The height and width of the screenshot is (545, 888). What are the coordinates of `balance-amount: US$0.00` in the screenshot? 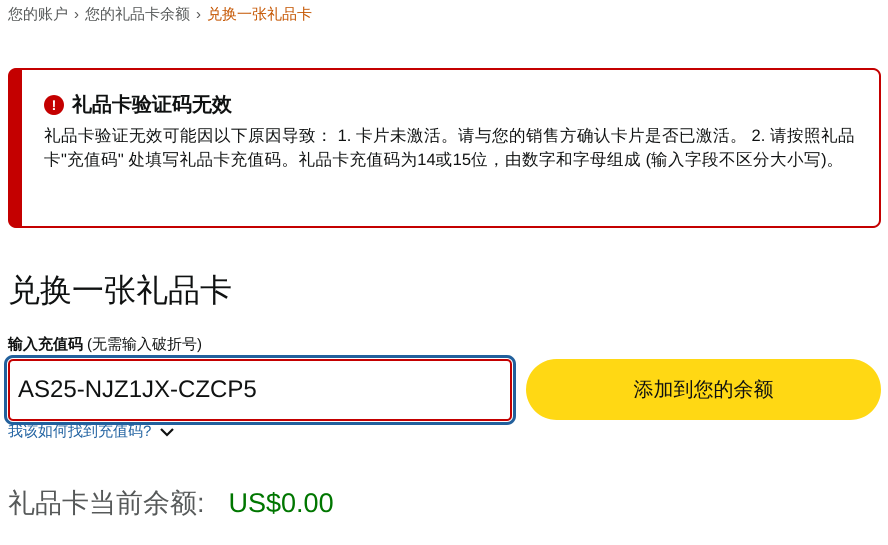 It's located at (281, 503).